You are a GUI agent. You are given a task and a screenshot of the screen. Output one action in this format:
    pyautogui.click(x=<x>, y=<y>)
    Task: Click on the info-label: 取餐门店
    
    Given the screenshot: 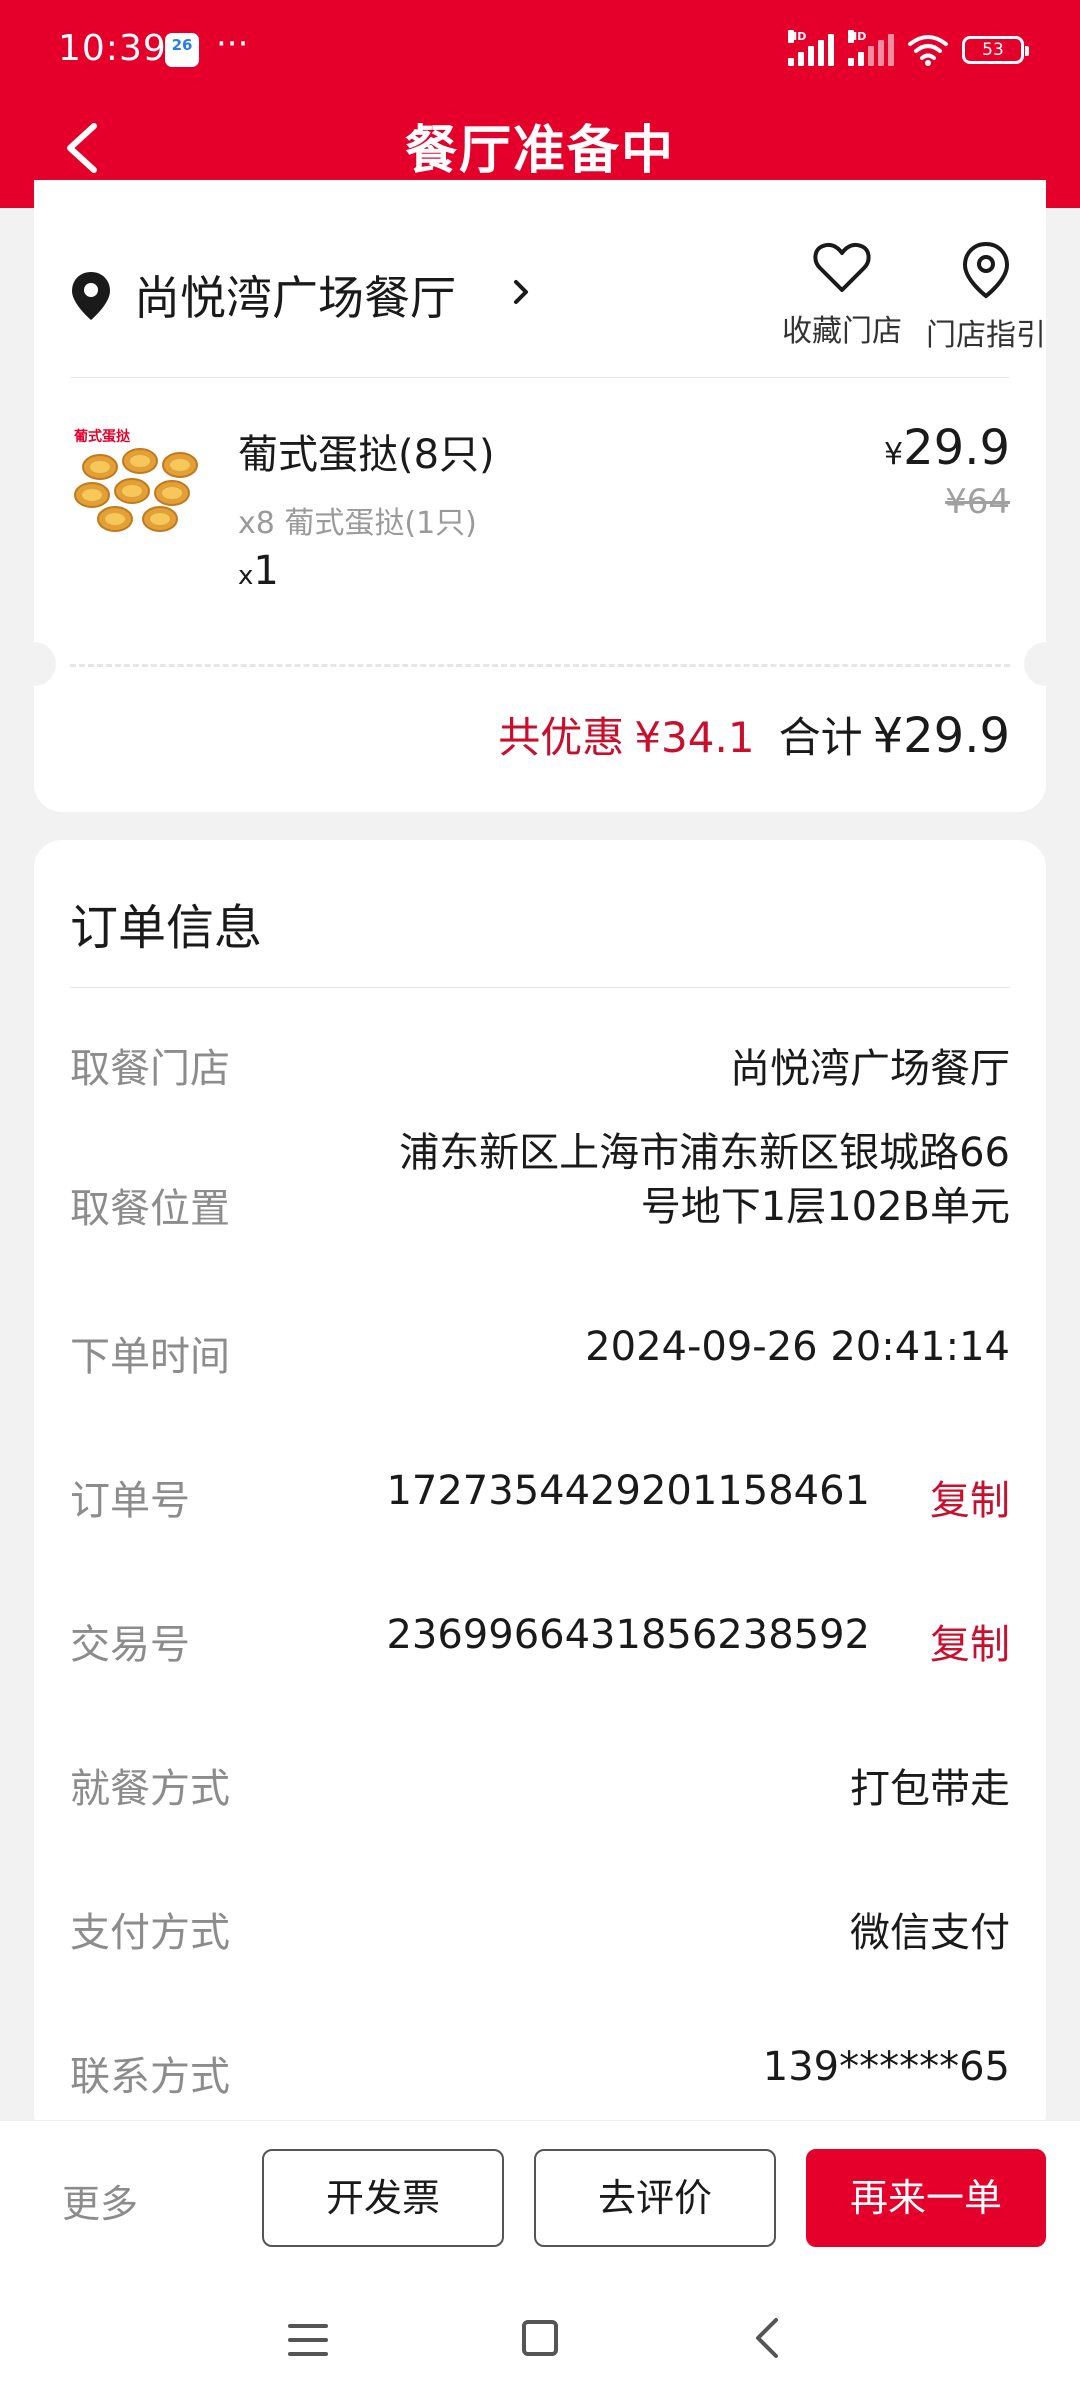 What is the action you would take?
    pyautogui.click(x=150, y=1069)
    